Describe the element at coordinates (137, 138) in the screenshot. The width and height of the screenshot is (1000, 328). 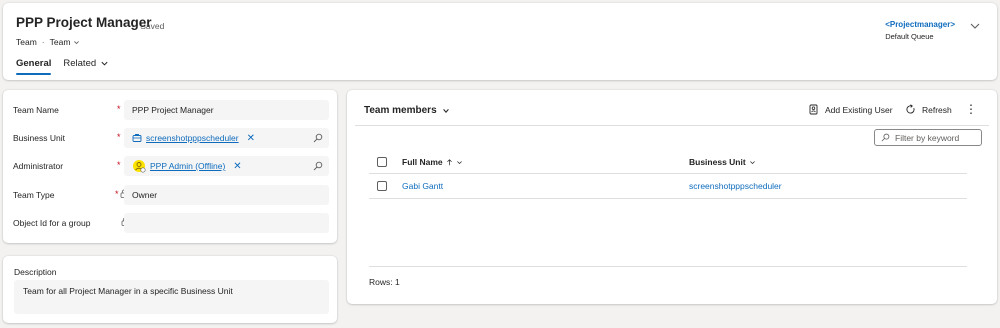
I see `business-unit-icon` at that location.